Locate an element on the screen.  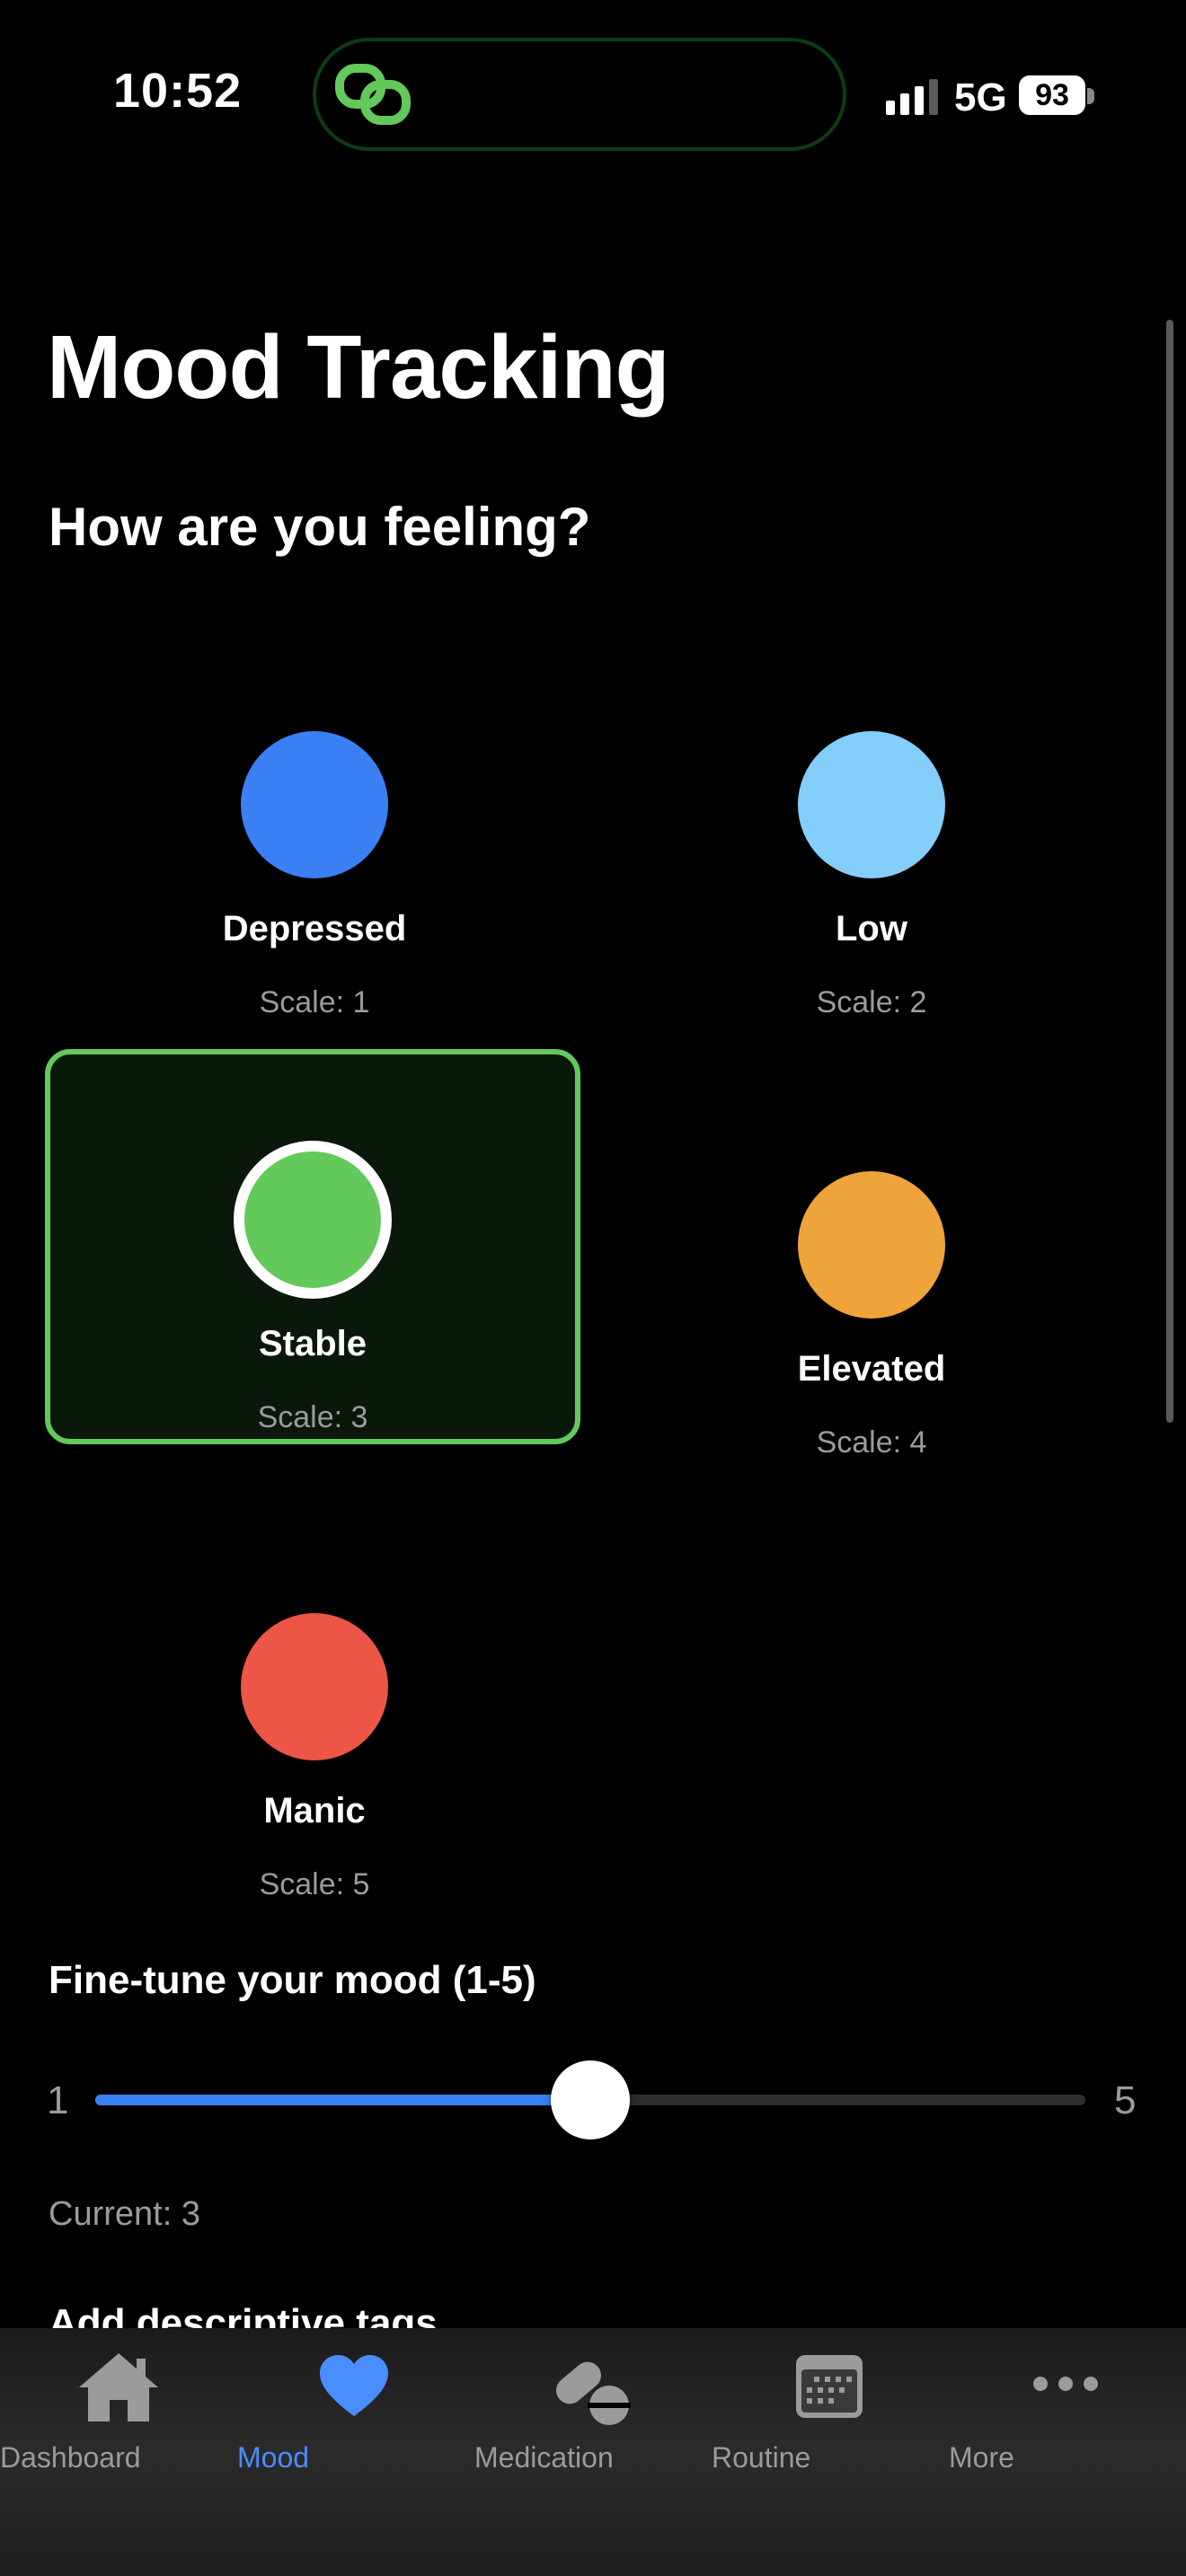
mood-option-elevated: Elevated Scale: 4 is located at coordinates (871, 1277).